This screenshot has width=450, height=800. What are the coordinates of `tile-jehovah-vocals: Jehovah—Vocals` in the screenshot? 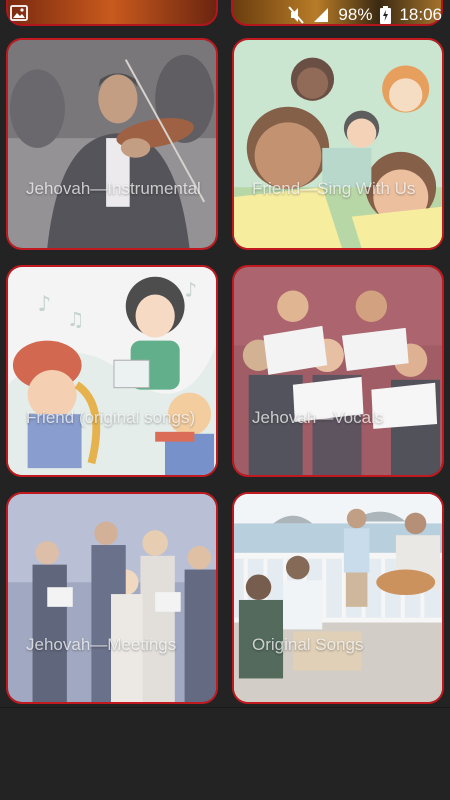 It's located at (338, 371).